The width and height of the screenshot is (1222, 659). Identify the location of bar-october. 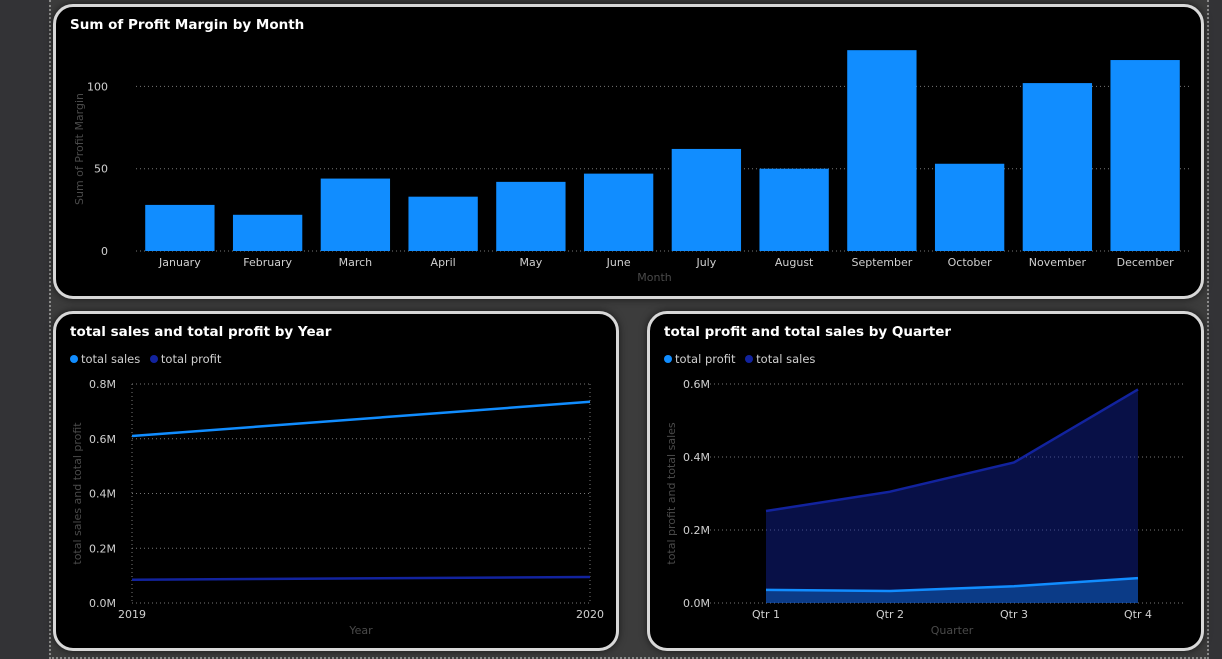
(969, 207).